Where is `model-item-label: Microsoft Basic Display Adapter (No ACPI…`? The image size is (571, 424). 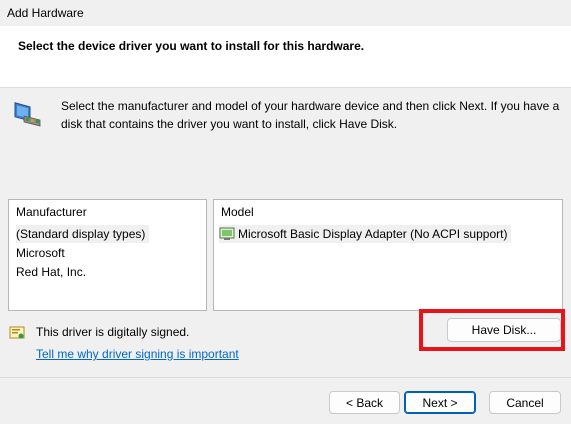 model-item-label: Microsoft Basic Display Adapter (No ACPI… is located at coordinates (373, 234).